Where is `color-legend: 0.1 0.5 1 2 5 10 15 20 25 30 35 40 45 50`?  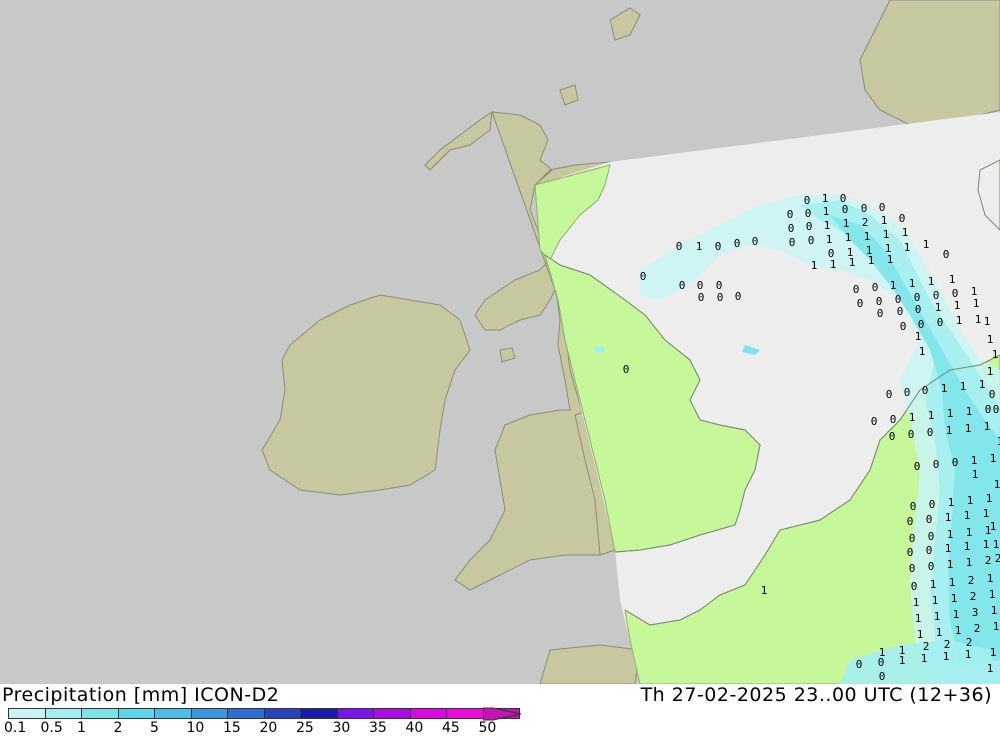 color-legend: 0.1 0.5 1 2 5 10 15 20 25 30 35 40 45 50 is located at coordinates (265, 721).